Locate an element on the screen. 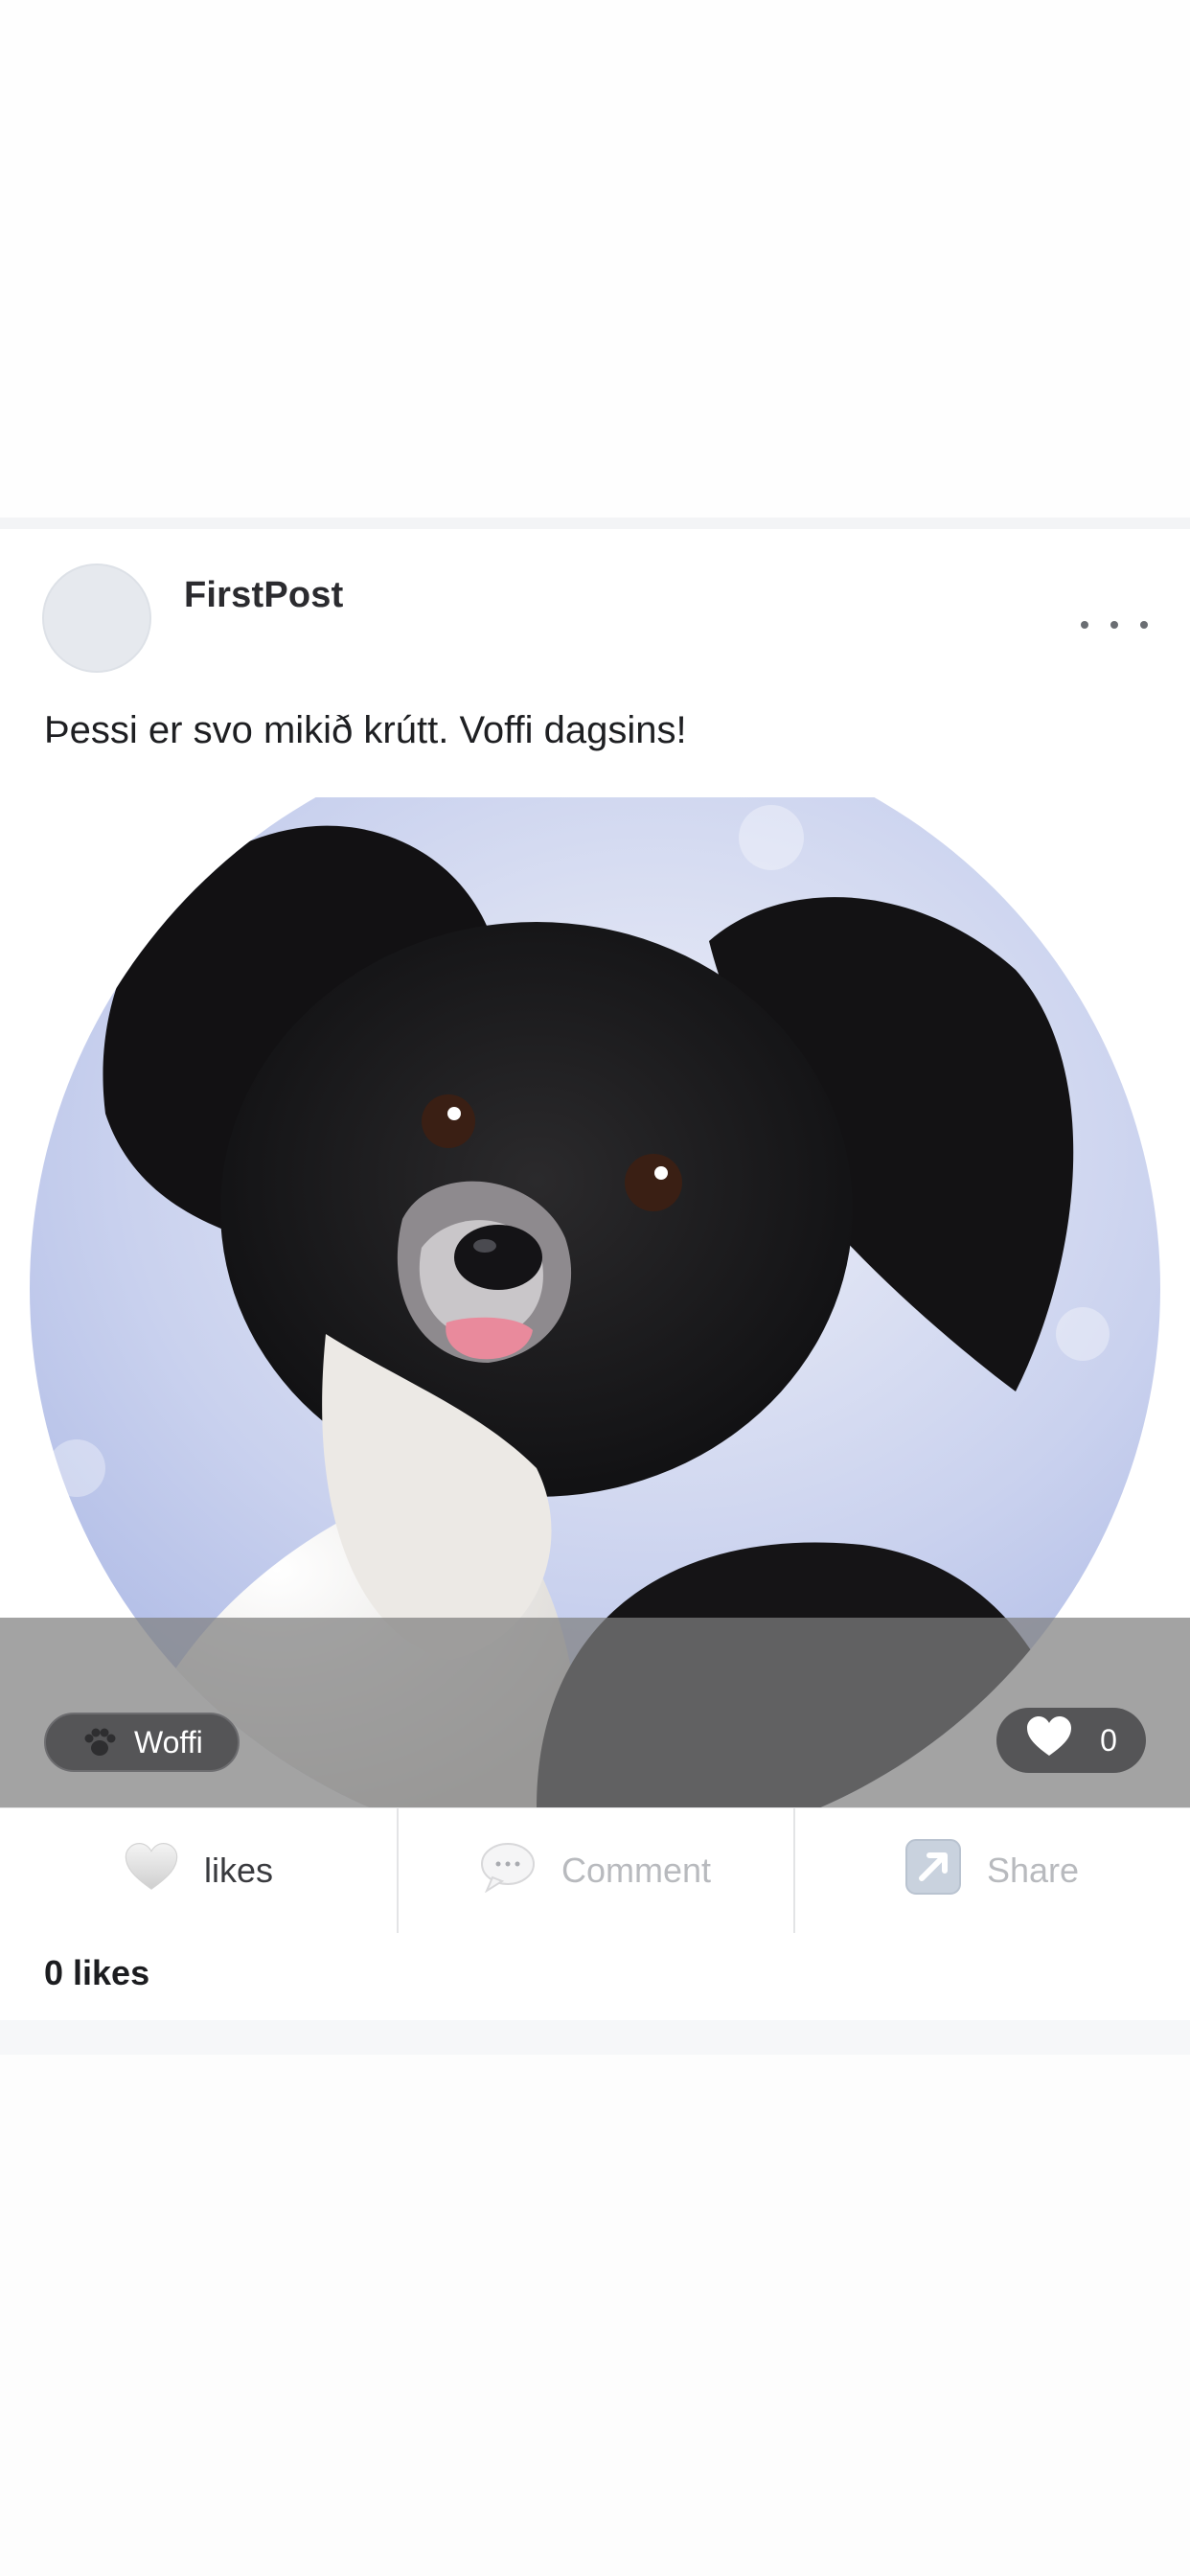 The image size is (1190, 2576). post-action-bar: likes Comment Share is located at coordinates (595, 1870).